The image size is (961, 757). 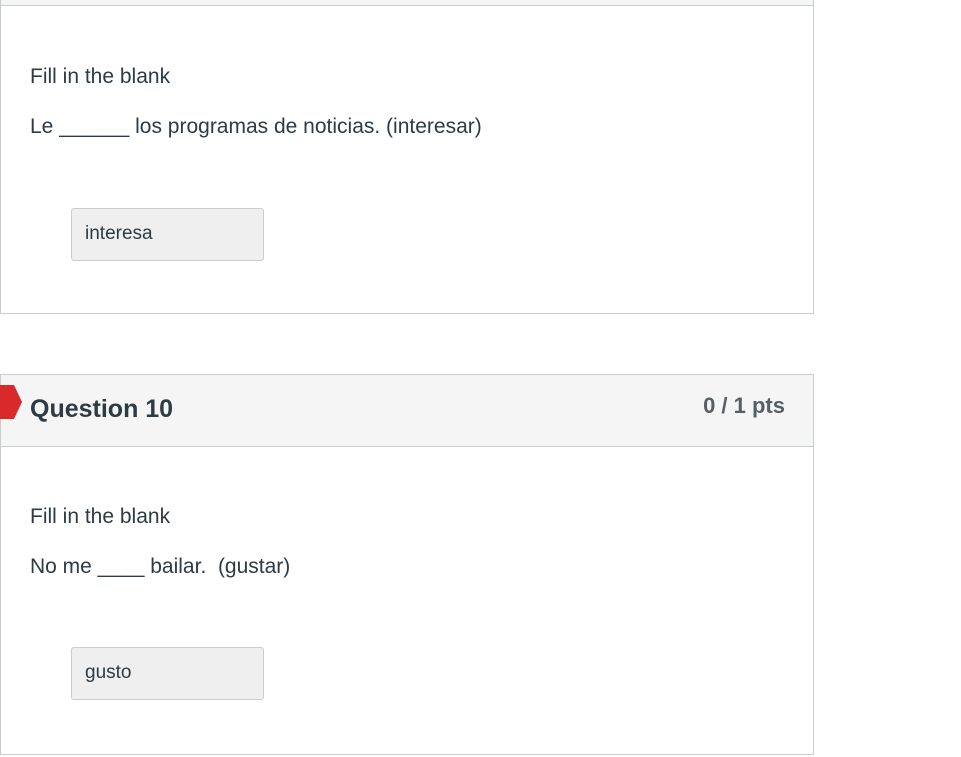 I want to click on answer-field: interesa, so click(x=167, y=234).